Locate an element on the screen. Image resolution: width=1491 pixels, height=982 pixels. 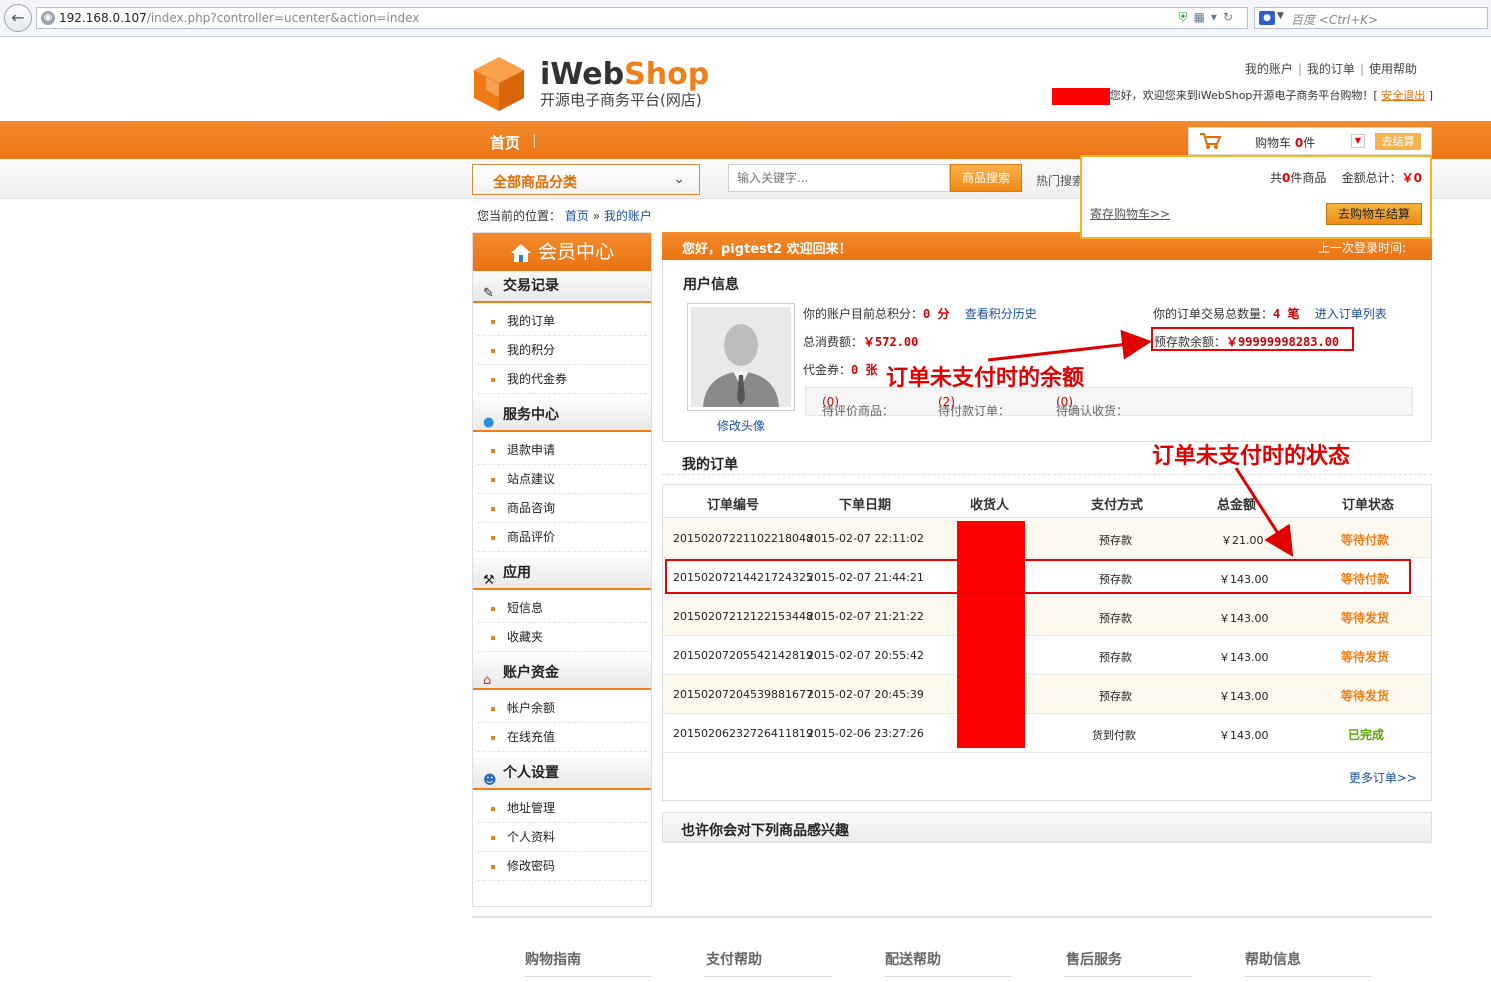
category-dropdown: 全部商品分类 ⌄ is located at coordinates (586, 179).